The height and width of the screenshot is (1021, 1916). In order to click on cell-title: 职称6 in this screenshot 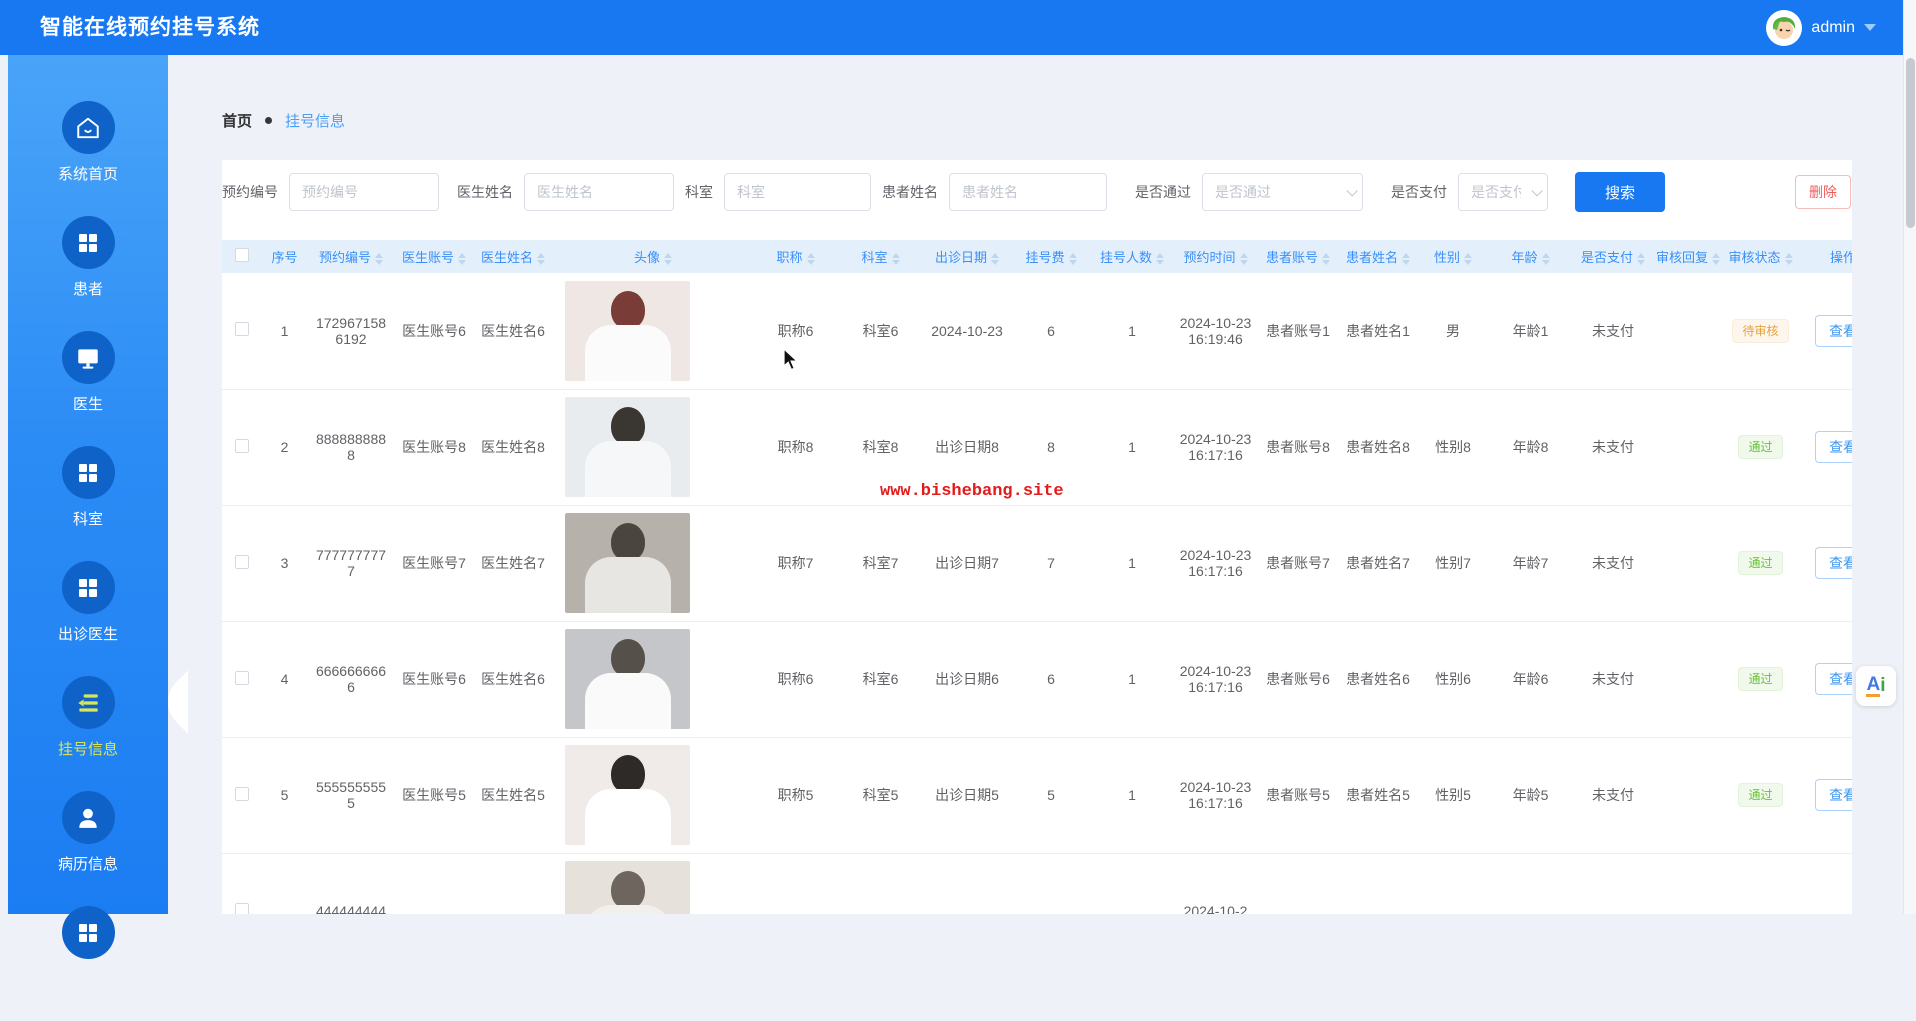, I will do `click(795, 331)`.